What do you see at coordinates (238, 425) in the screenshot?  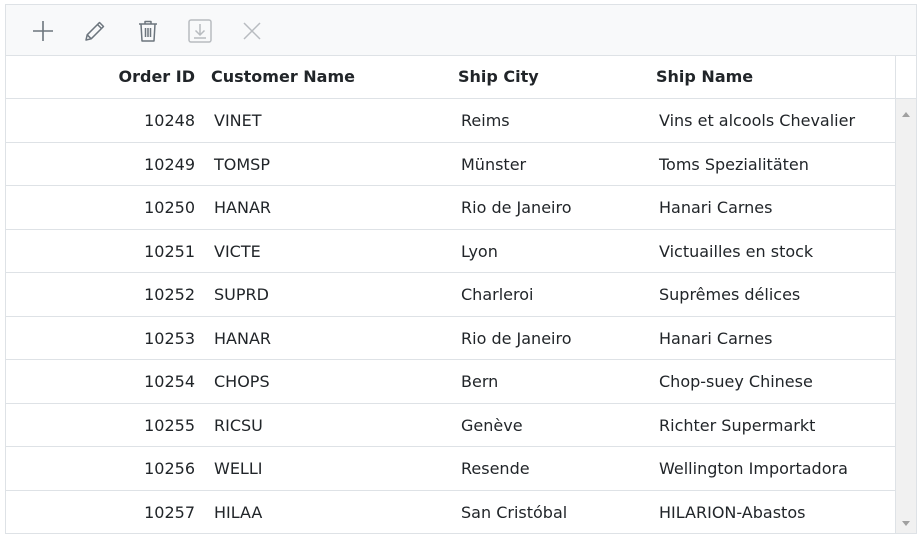 I see `cell-customer-name: RICSU` at bounding box center [238, 425].